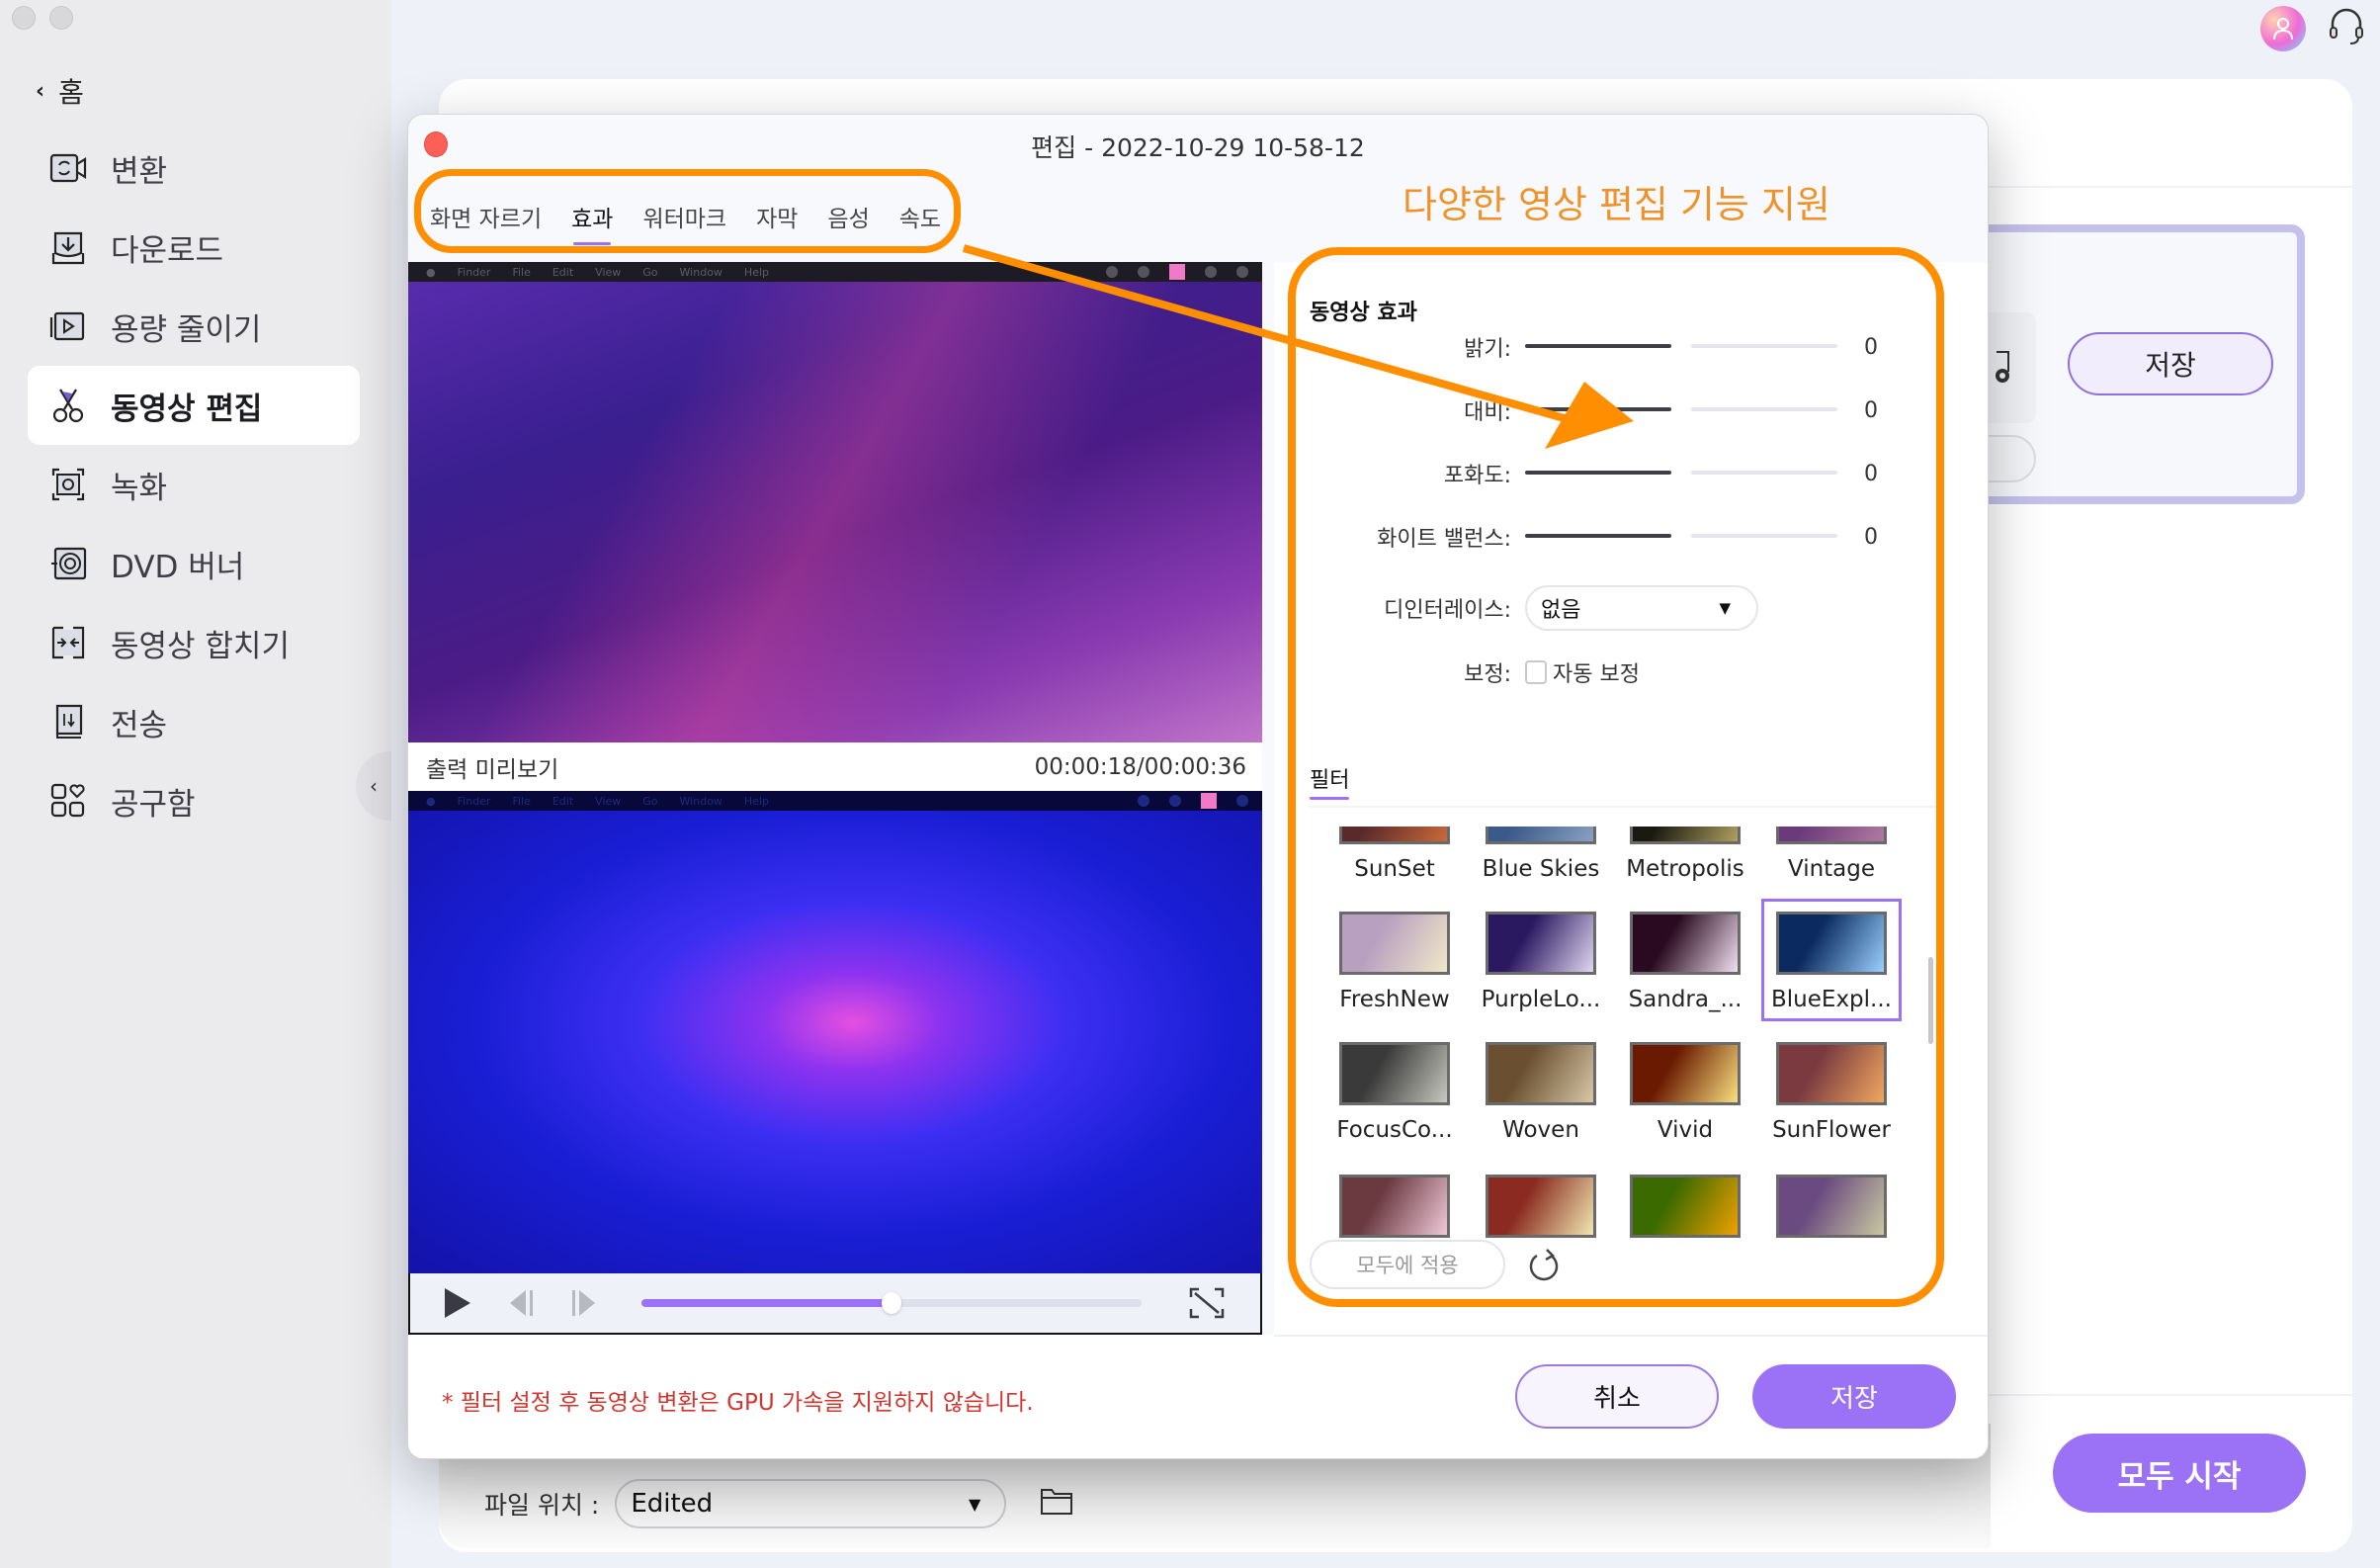  Describe the element at coordinates (1685, 1130) in the screenshot. I see `filter-name: Vivid` at that location.